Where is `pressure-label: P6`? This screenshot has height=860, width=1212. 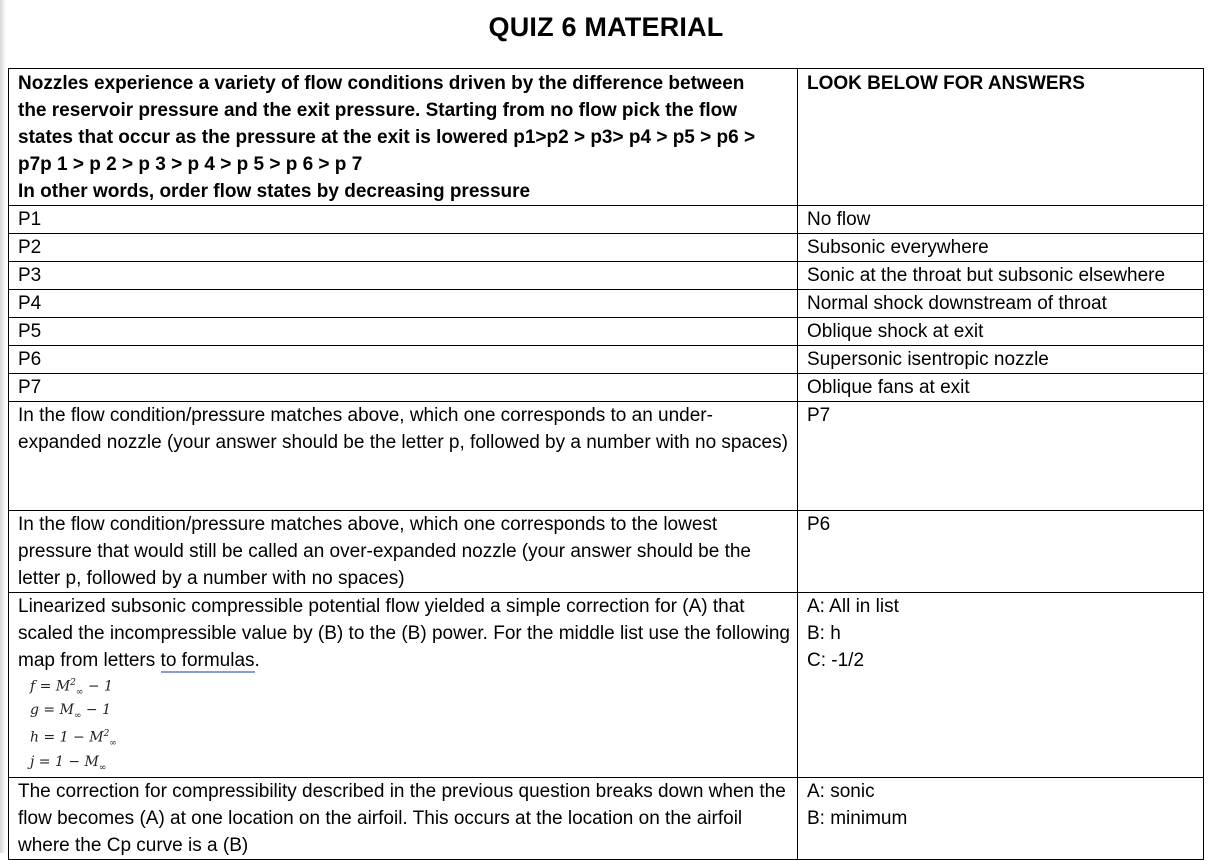 pressure-label: P6 is located at coordinates (403, 359).